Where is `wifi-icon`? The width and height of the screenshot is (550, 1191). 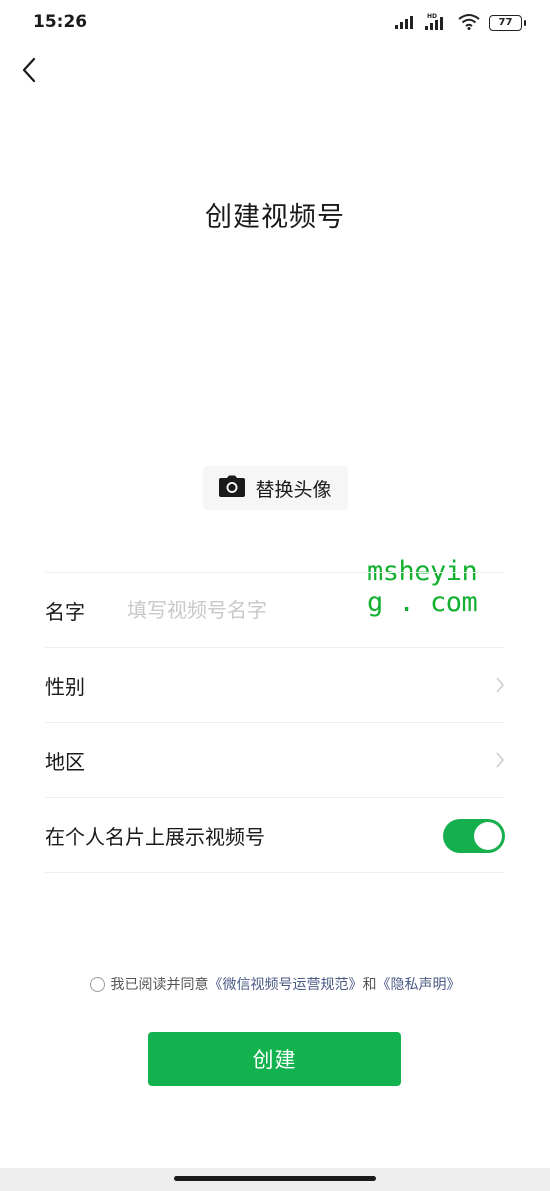
wifi-icon is located at coordinates (469, 23).